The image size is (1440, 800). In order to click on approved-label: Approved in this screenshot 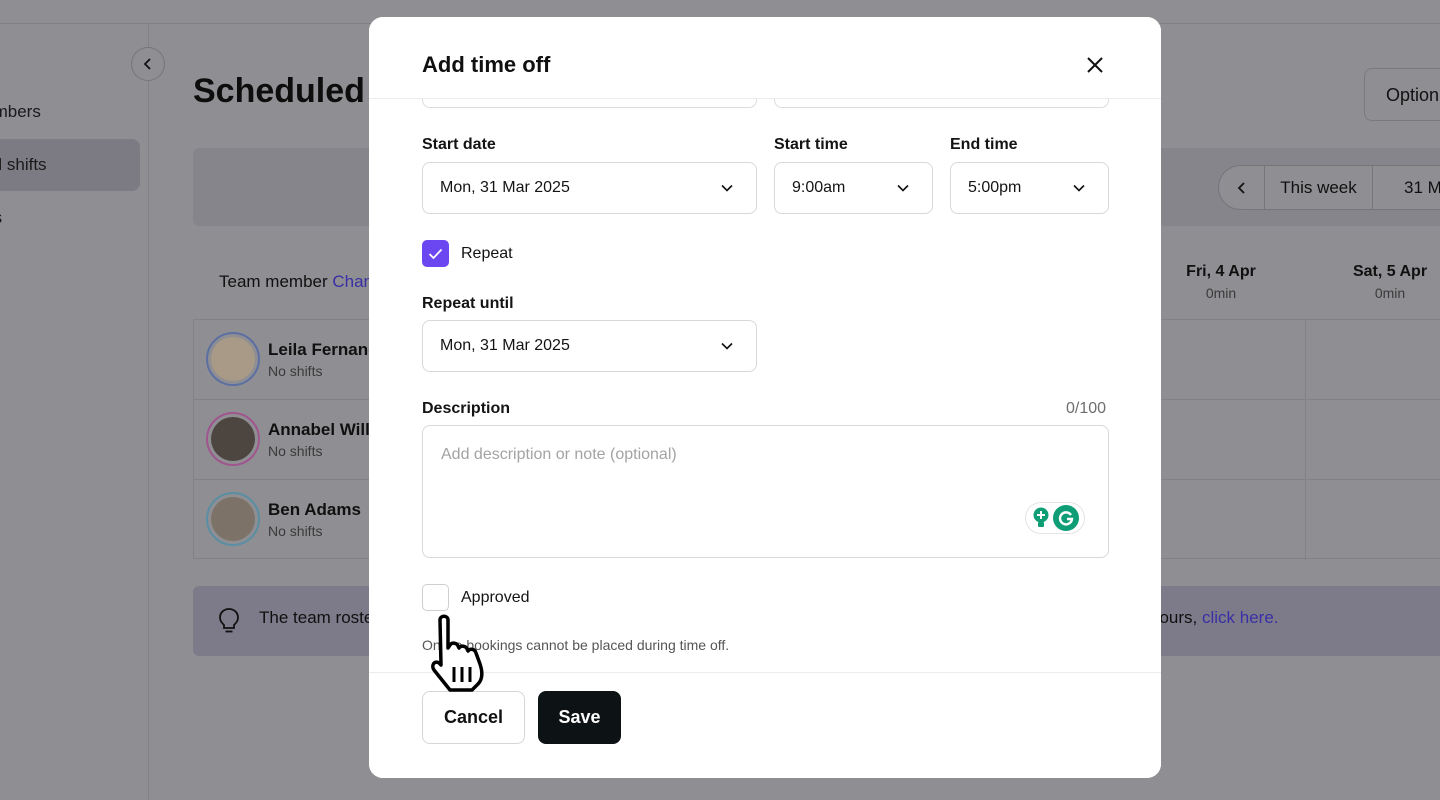, I will do `click(495, 597)`.